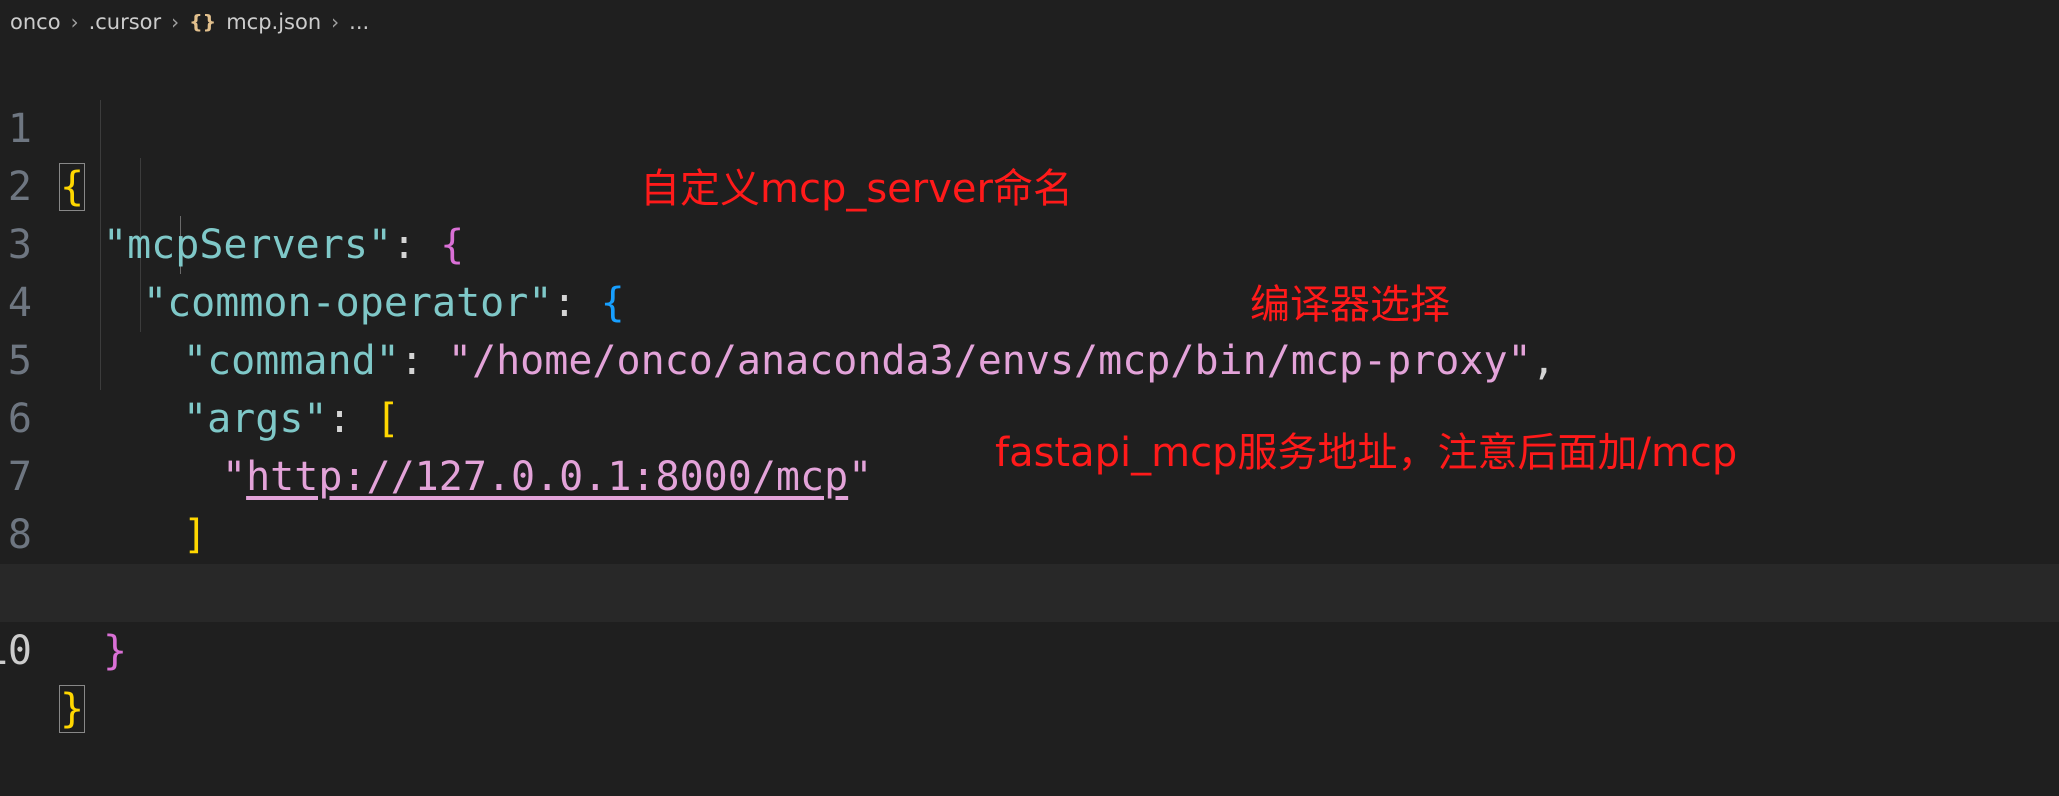 The height and width of the screenshot is (796, 2059). What do you see at coordinates (16, 651) in the screenshot?
I see `line-number: 10` at bounding box center [16, 651].